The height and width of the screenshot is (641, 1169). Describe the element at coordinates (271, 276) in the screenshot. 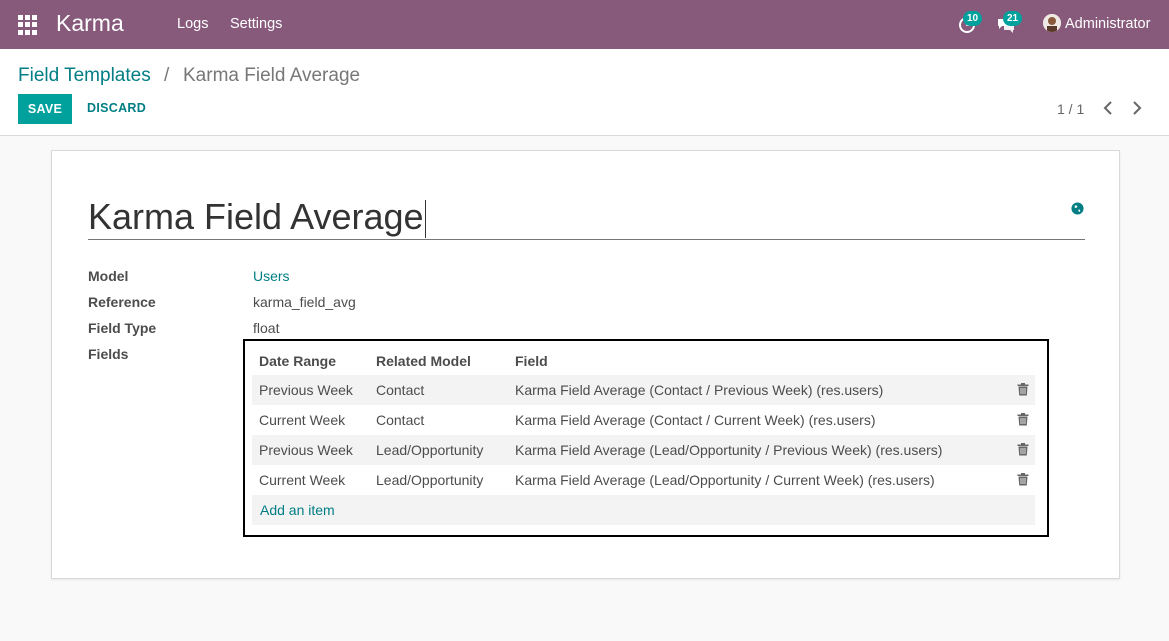

I see `model-value-link: Users` at that location.